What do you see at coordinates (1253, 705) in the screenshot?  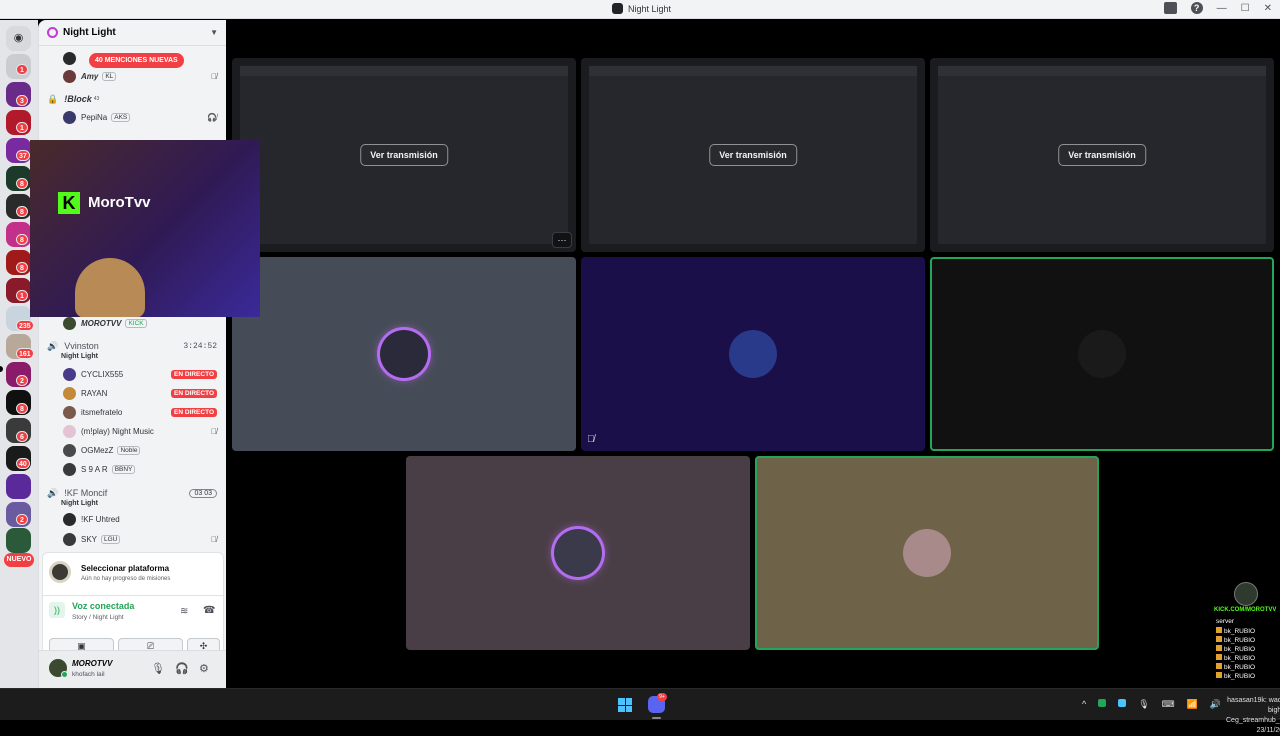 I see `chat-line: hasasan19k: wach a bighout` at bounding box center [1253, 705].